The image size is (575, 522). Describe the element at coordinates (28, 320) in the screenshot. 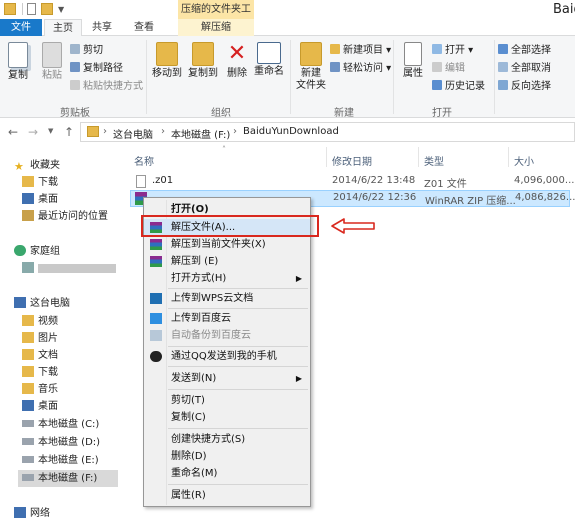

I see `videos-icon` at that location.